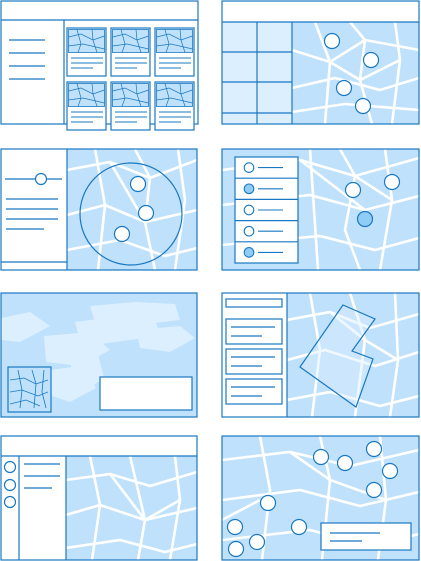 The width and height of the screenshot is (421, 561). Describe the element at coordinates (320, 355) in the screenshot. I see `panel-area-draw` at that location.